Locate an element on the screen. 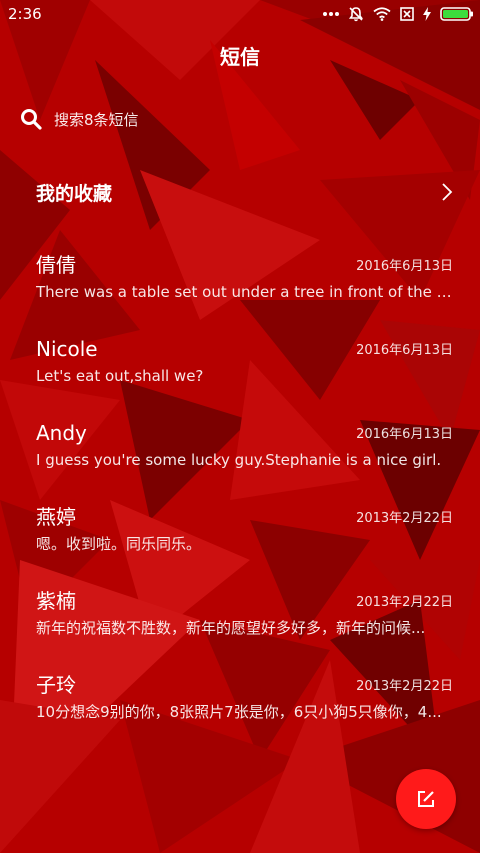 Image resolution: width=480 pixels, height=853 pixels. search-icon is located at coordinates (31, 119).